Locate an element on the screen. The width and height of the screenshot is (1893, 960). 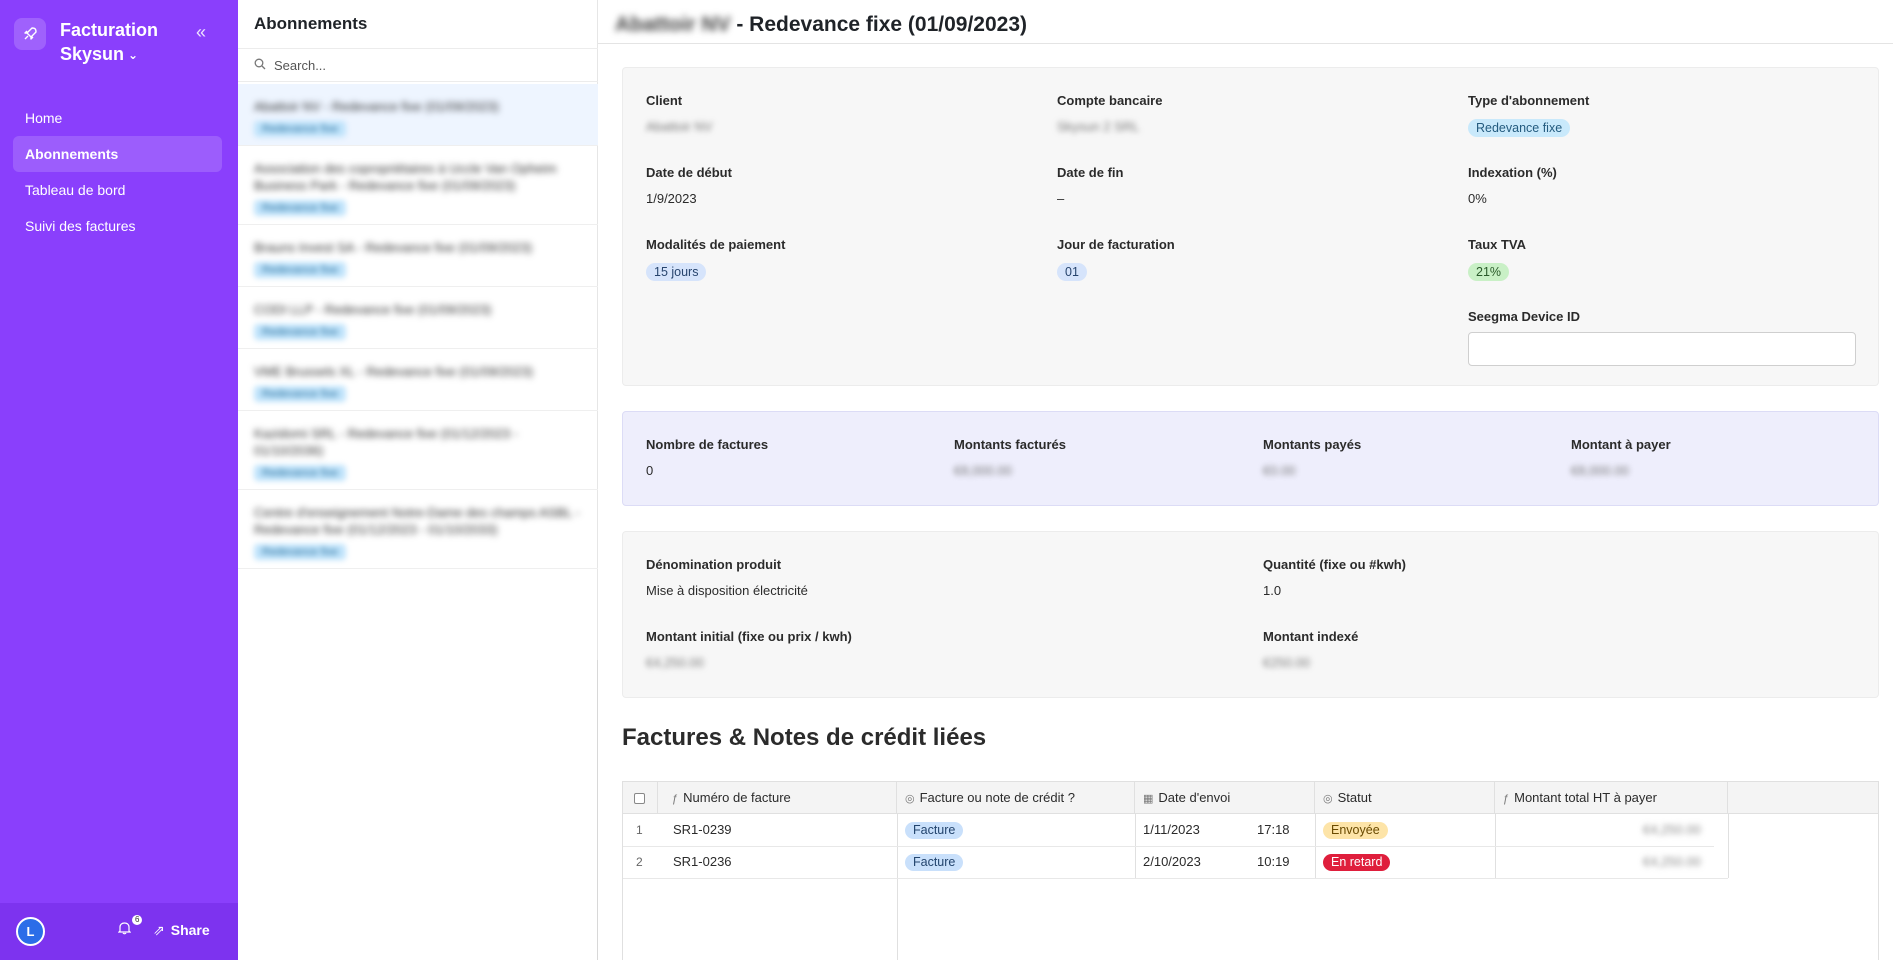
invoice-number: SR1-0236 is located at coordinates (702, 862).